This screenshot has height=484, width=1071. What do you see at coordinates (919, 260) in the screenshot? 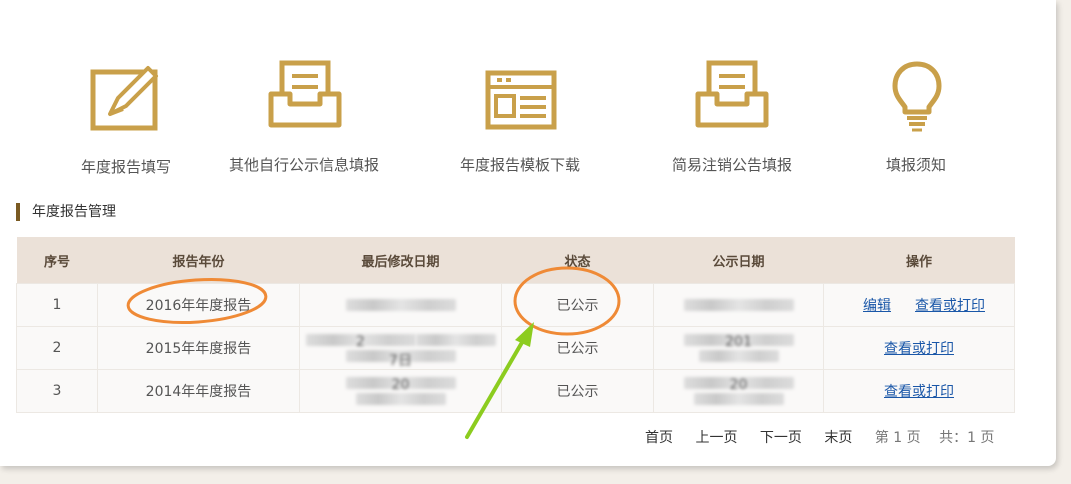
I see `col-header-actions: 操作` at bounding box center [919, 260].